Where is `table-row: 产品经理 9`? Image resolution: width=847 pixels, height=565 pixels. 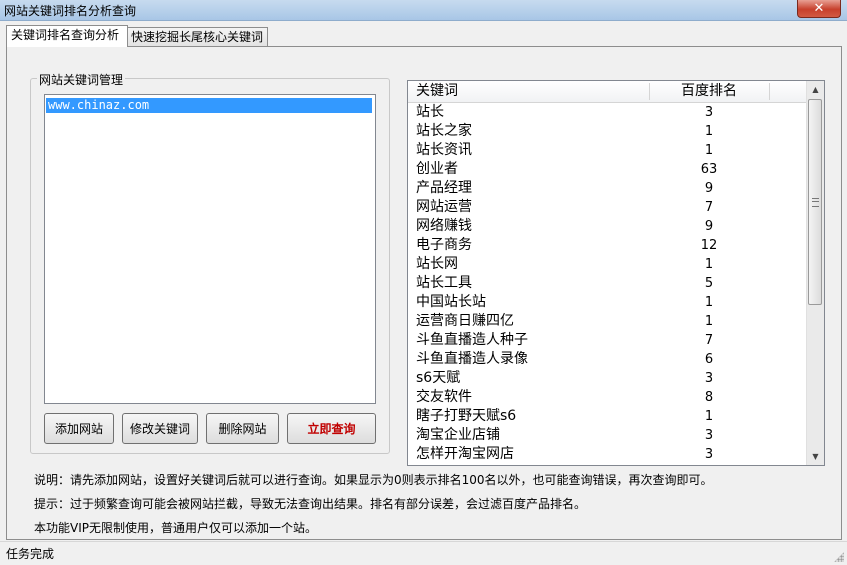
table-row: 产品经理 9 is located at coordinates (607, 188).